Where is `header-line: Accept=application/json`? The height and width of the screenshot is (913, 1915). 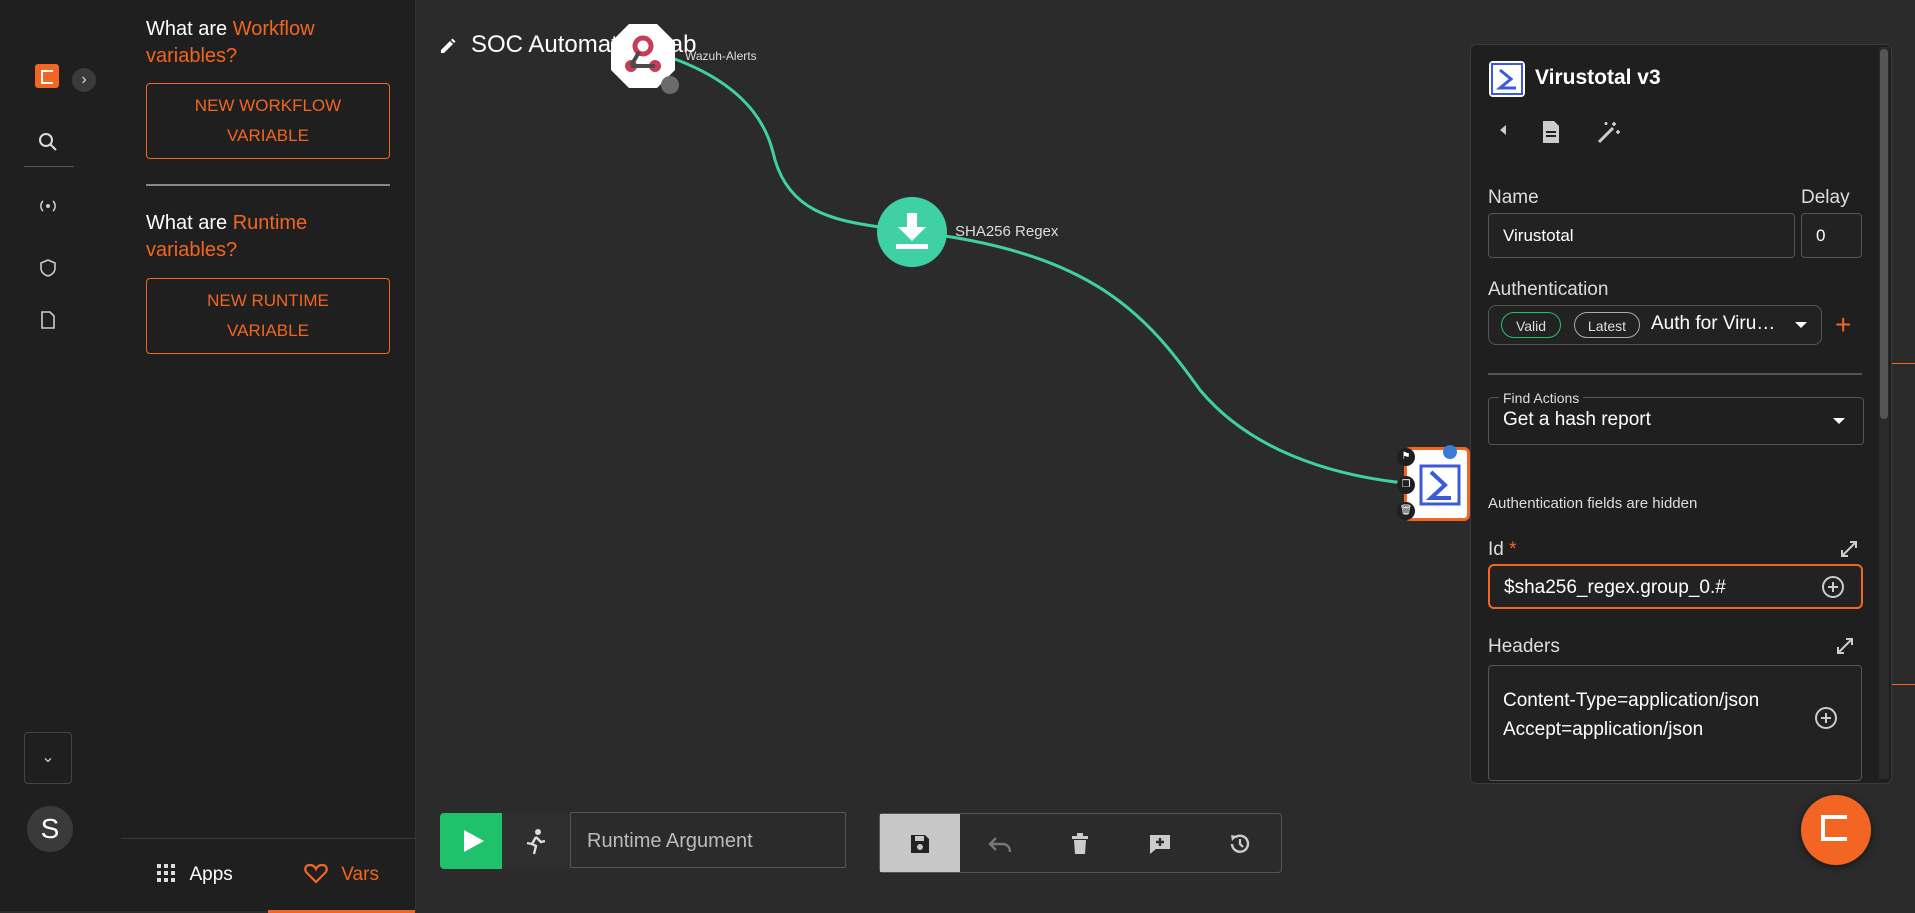 header-line: Accept=application/json is located at coordinates (1603, 729).